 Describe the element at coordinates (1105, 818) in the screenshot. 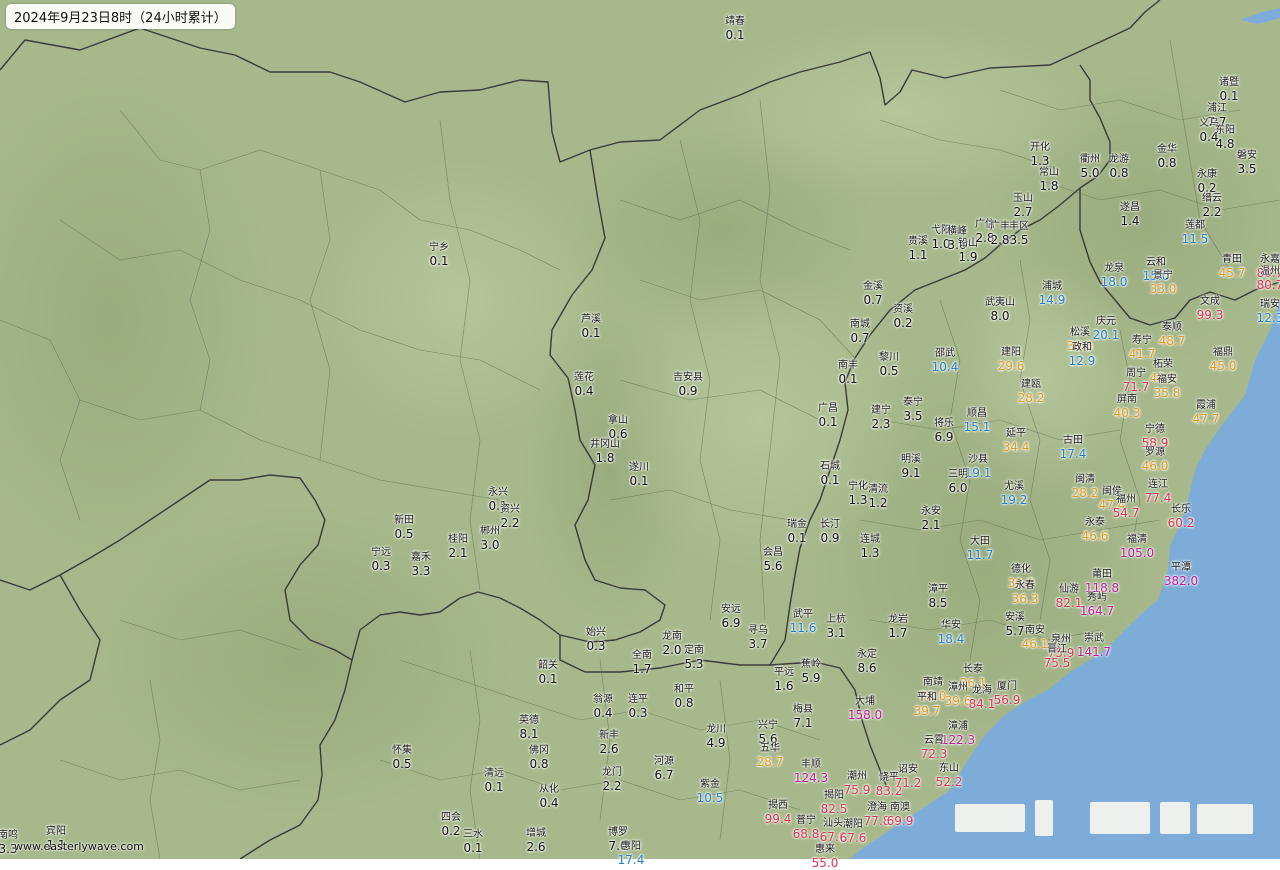

I see `site-logo` at that location.